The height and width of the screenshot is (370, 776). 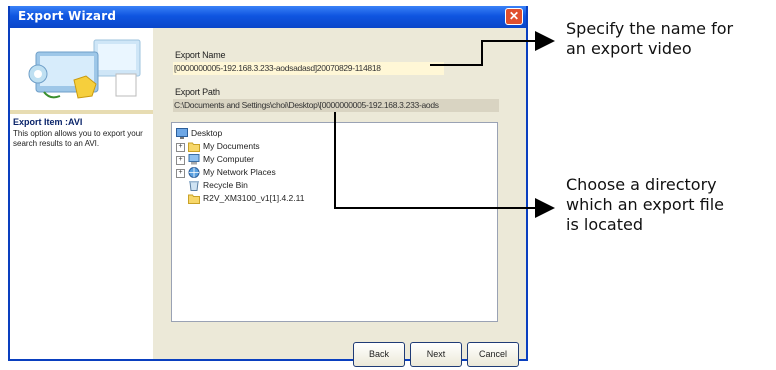 I want to click on export-name-annotation: Specify the name for an export video, so click(x=649, y=39).